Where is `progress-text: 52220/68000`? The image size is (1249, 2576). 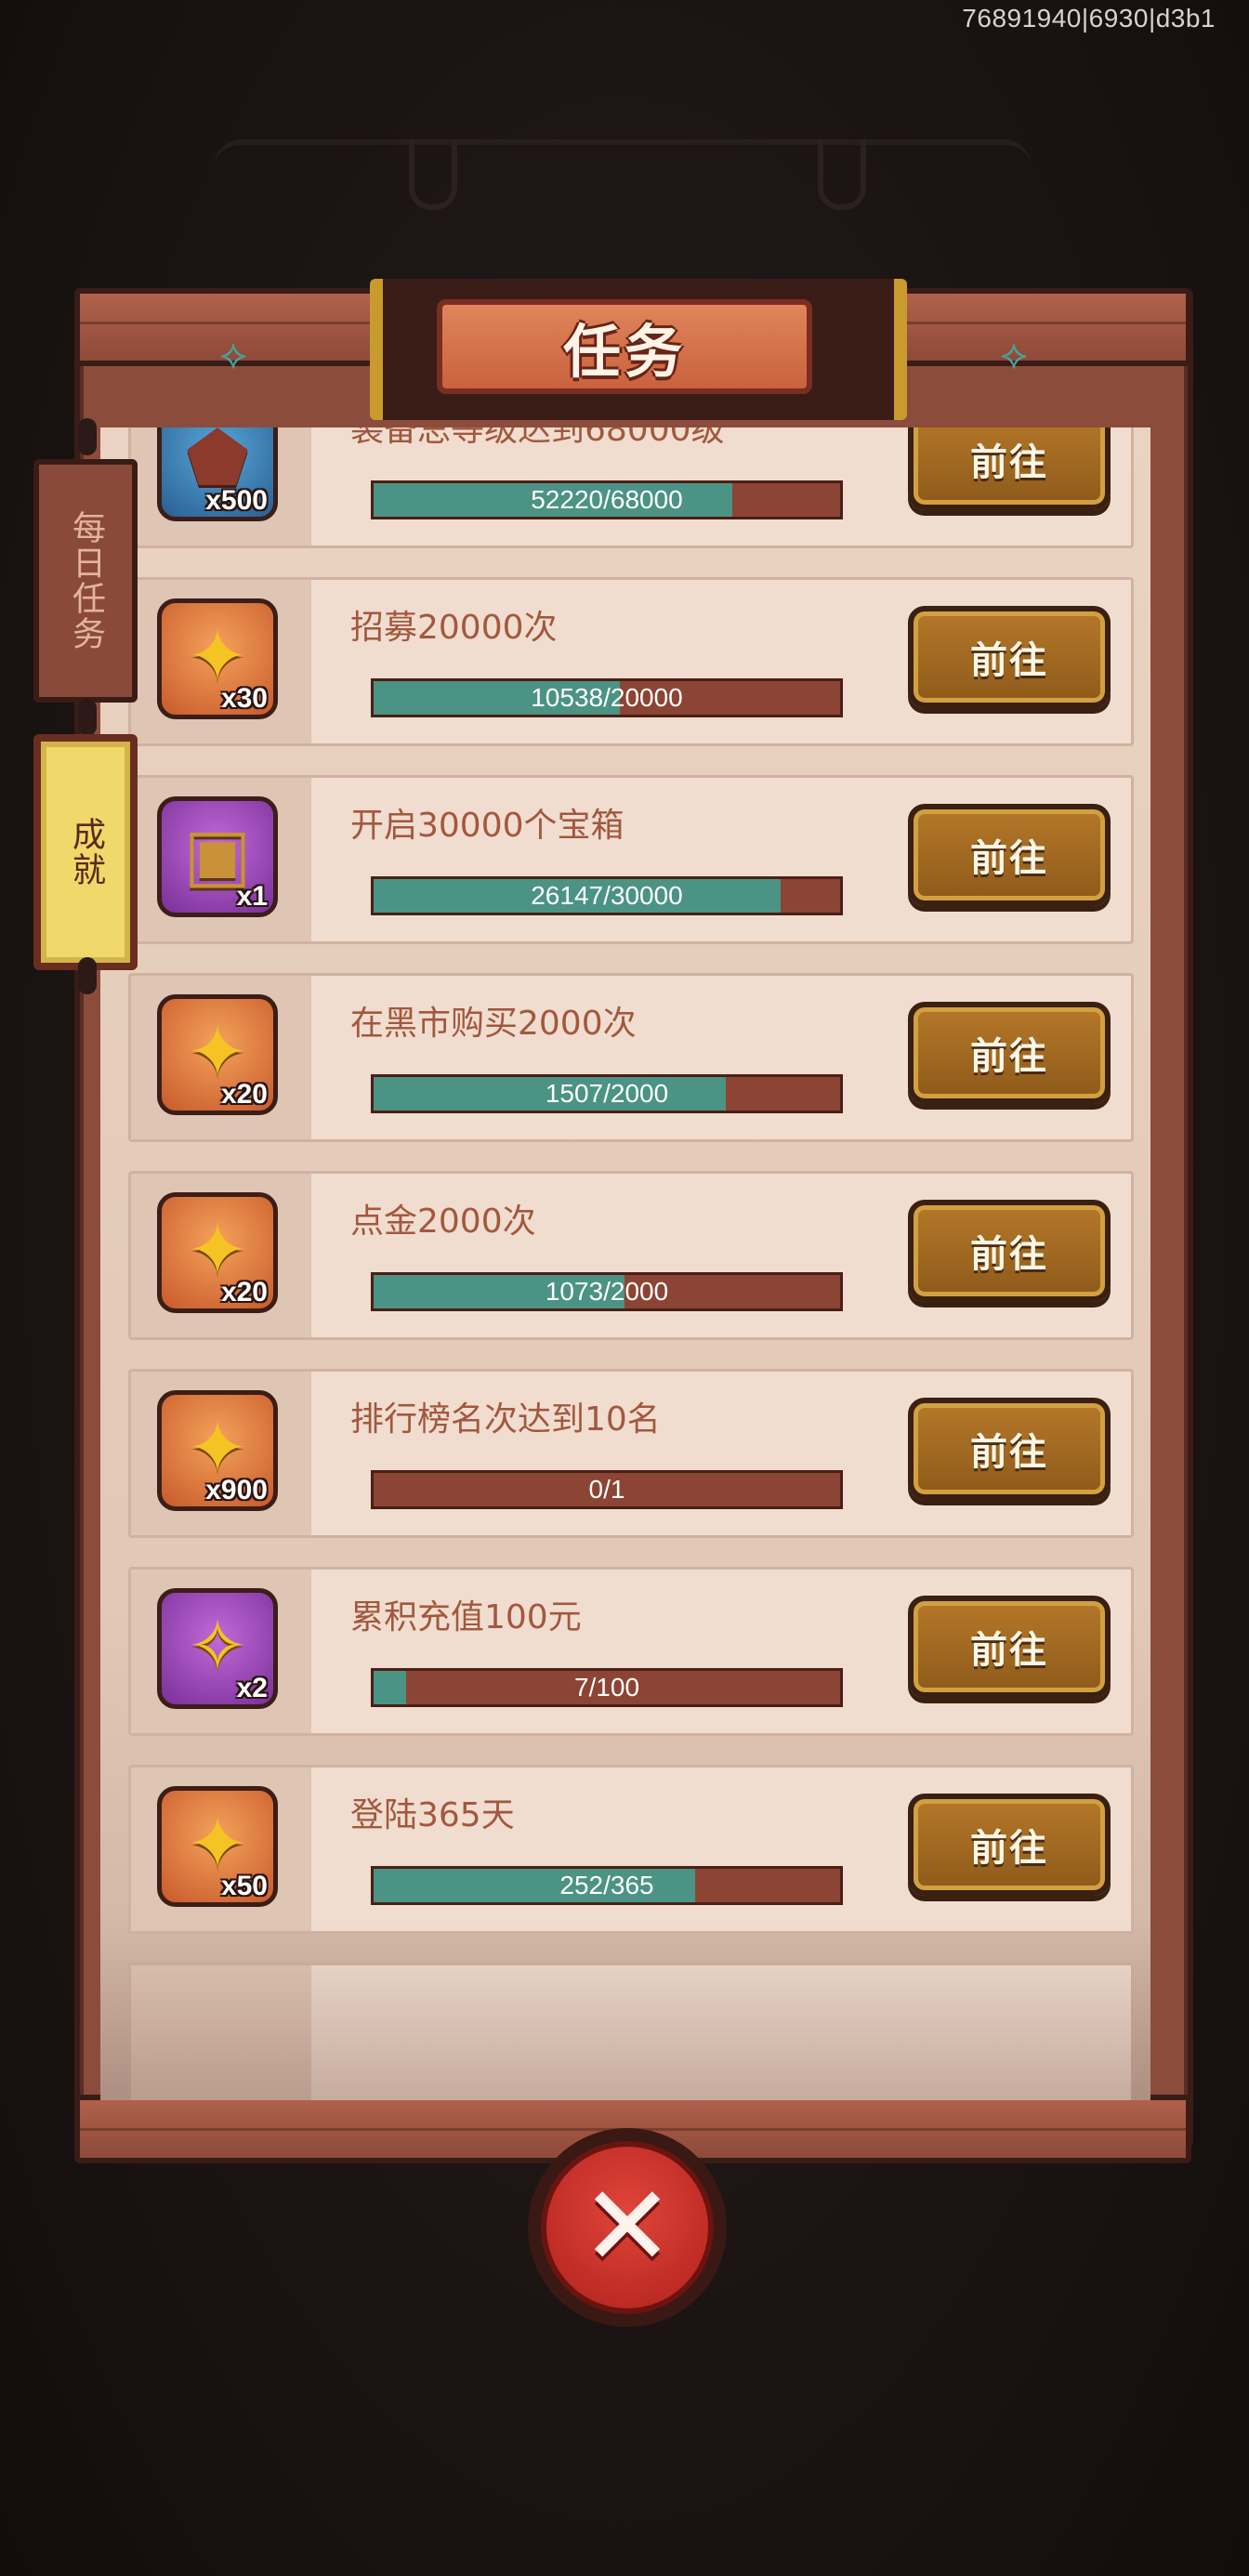 progress-text: 52220/68000 is located at coordinates (607, 499).